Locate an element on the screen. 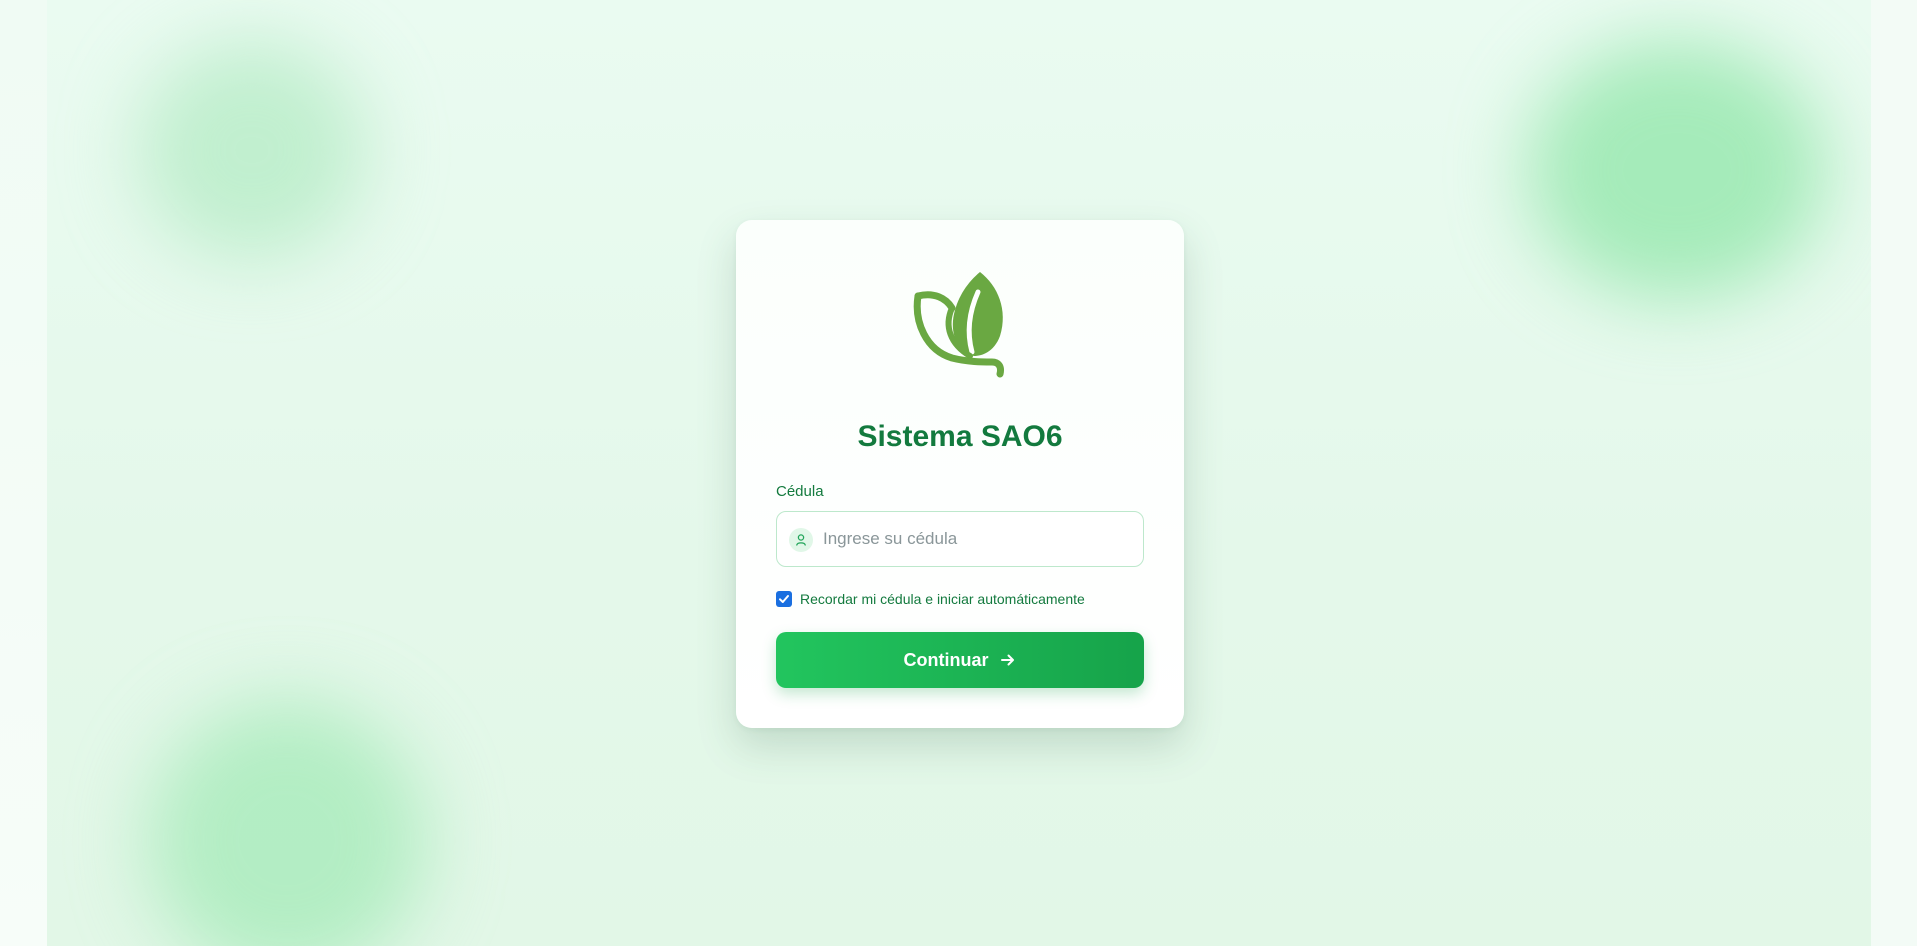 This screenshot has height=946, width=1917. cedula-input is located at coordinates (978, 539).